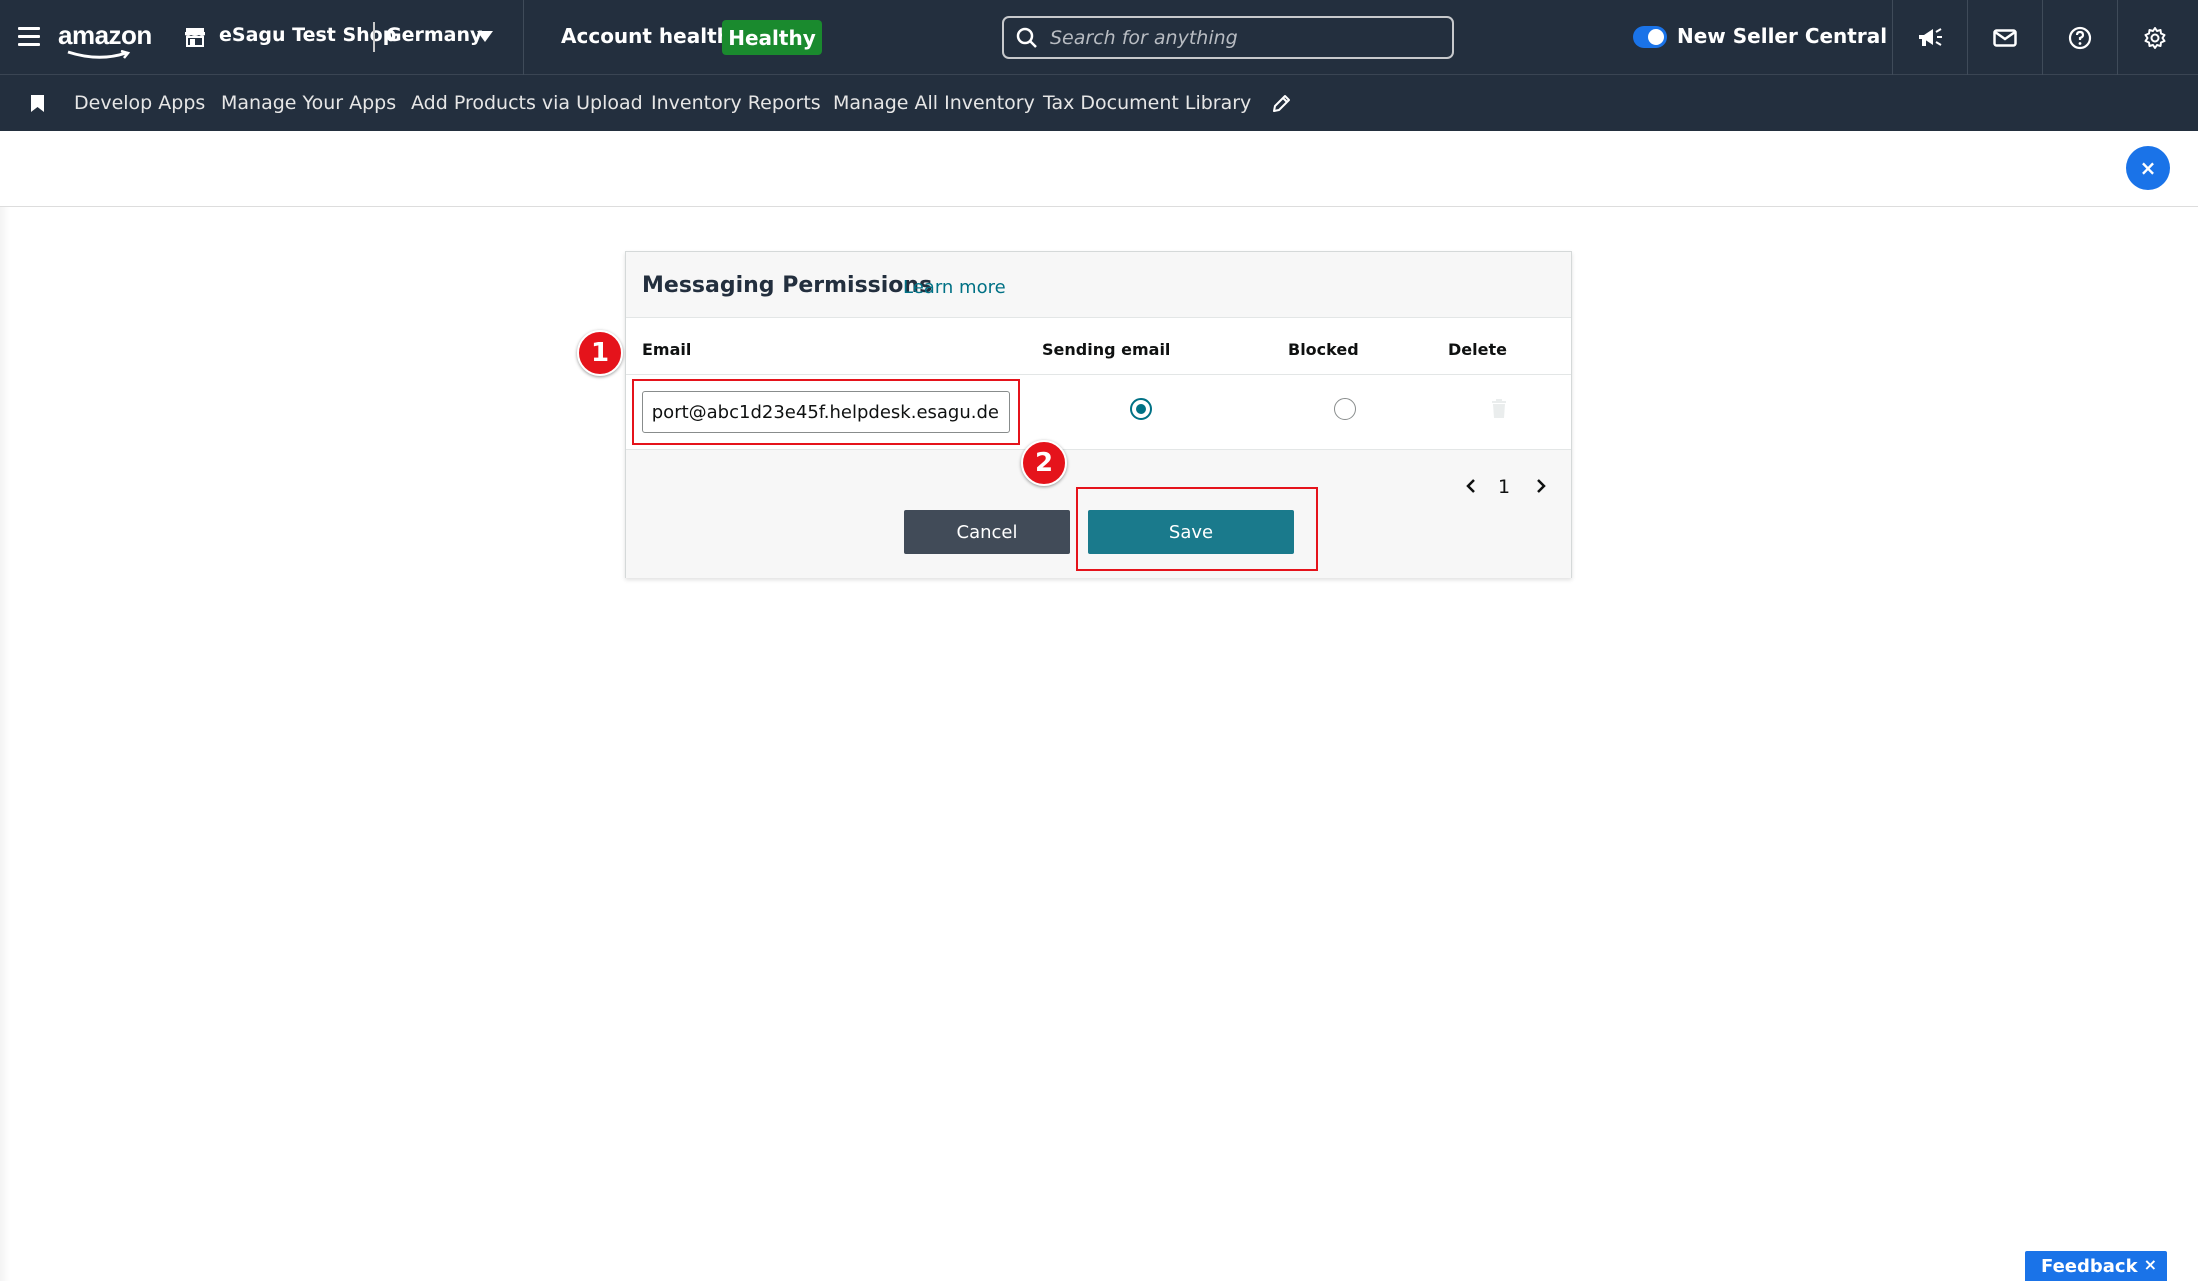  I want to click on chevron-left-icon, so click(1471, 486).